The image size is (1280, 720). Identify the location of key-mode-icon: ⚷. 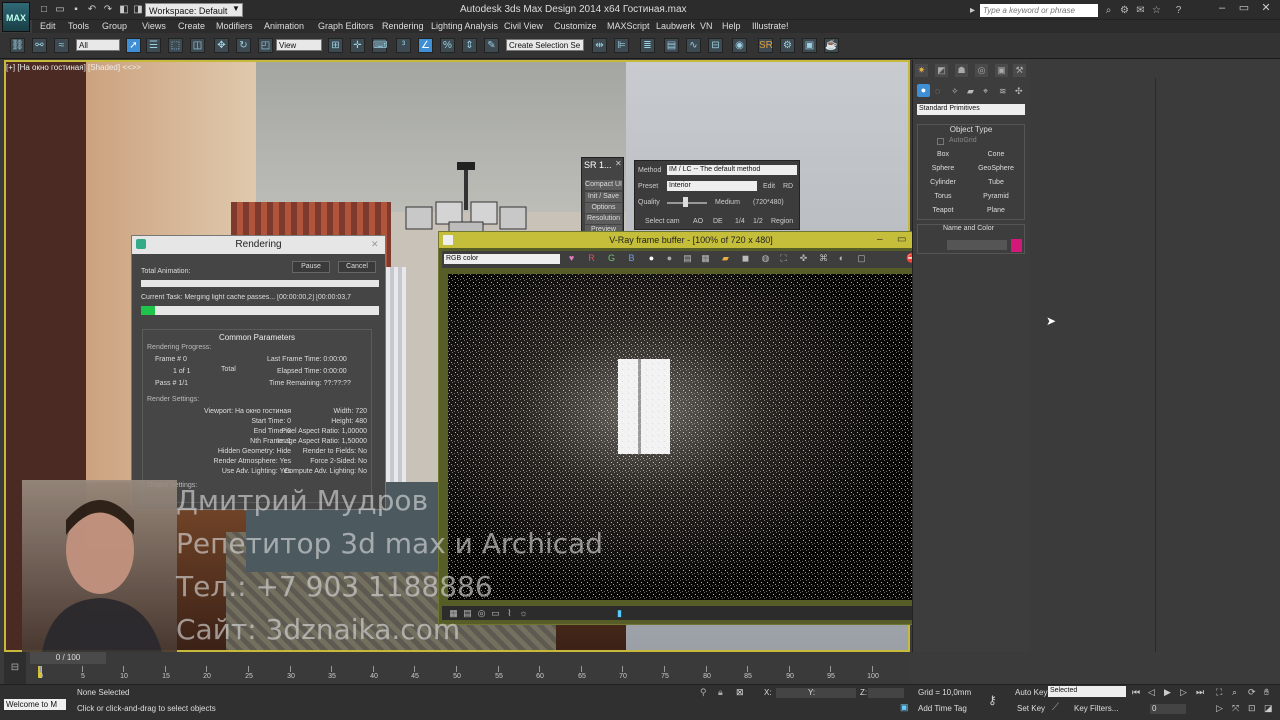
(992, 700).